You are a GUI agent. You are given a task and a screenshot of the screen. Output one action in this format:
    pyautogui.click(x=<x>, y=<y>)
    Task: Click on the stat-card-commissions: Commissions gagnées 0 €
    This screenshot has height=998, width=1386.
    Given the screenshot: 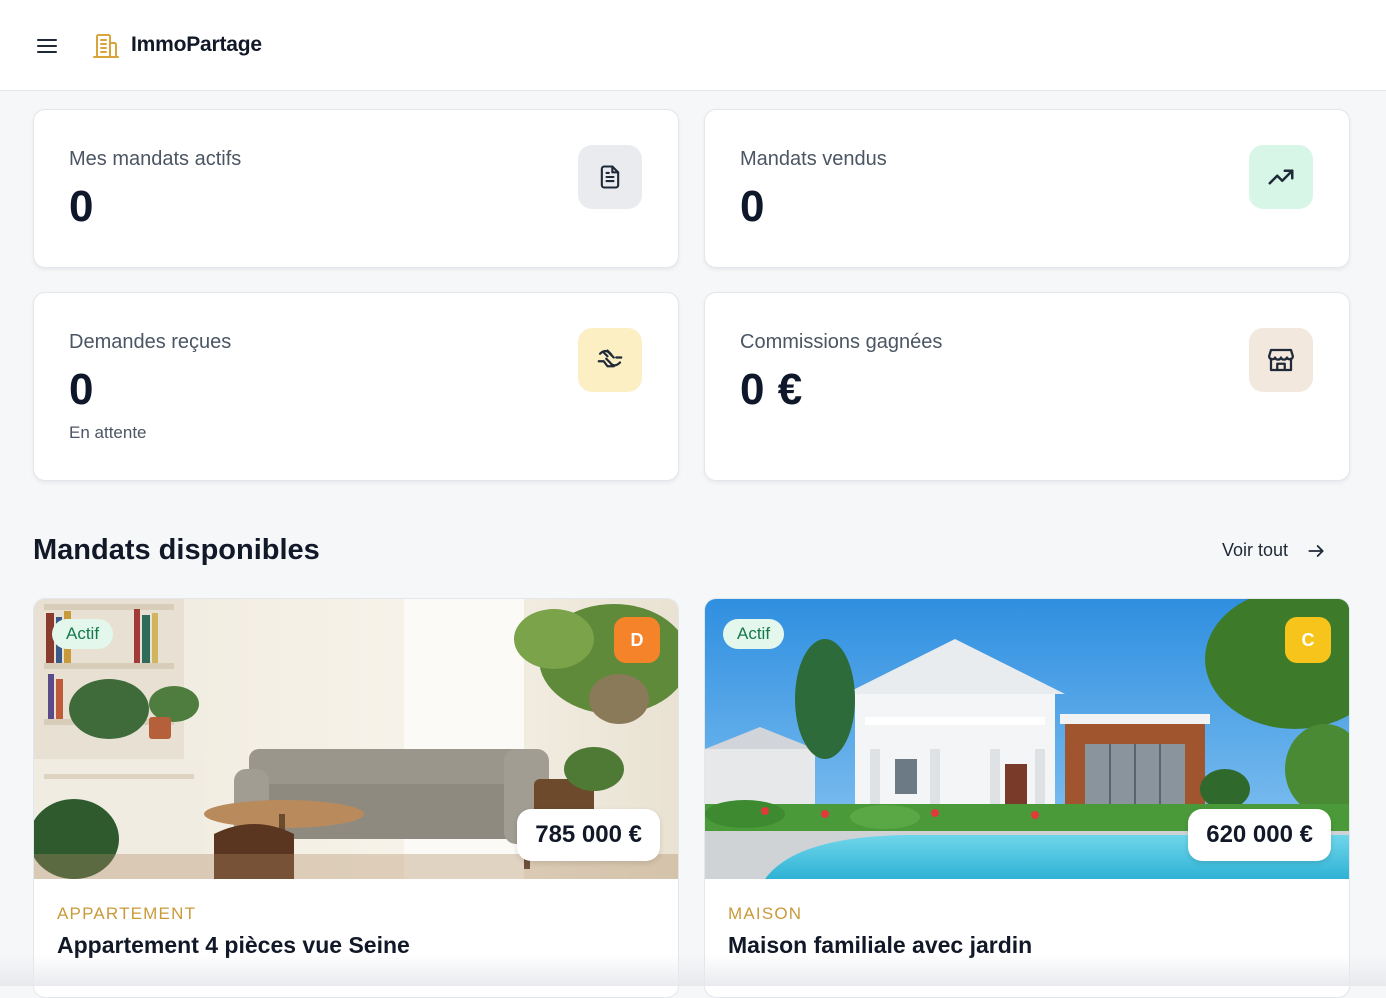 What is the action you would take?
    pyautogui.click(x=1027, y=386)
    